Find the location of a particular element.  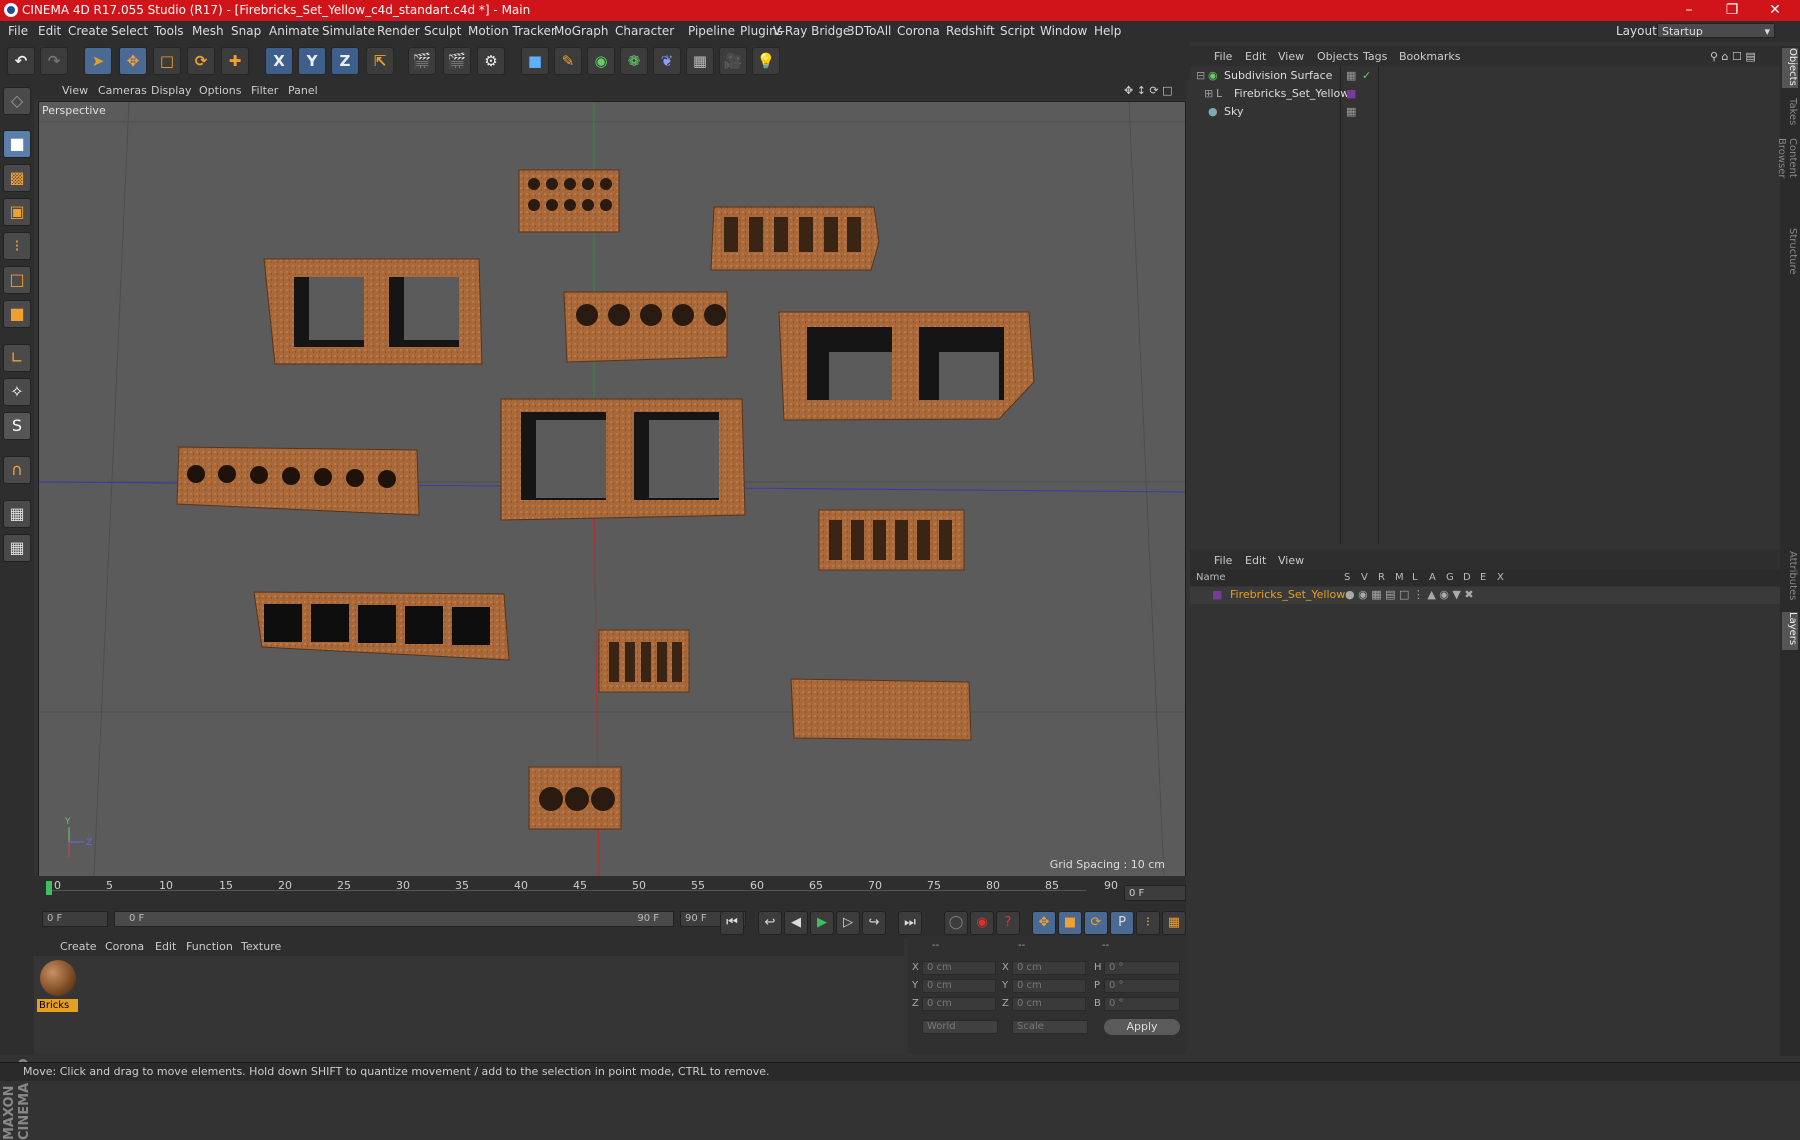

menu-pipeline: Pipeline is located at coordinates (711, 31).